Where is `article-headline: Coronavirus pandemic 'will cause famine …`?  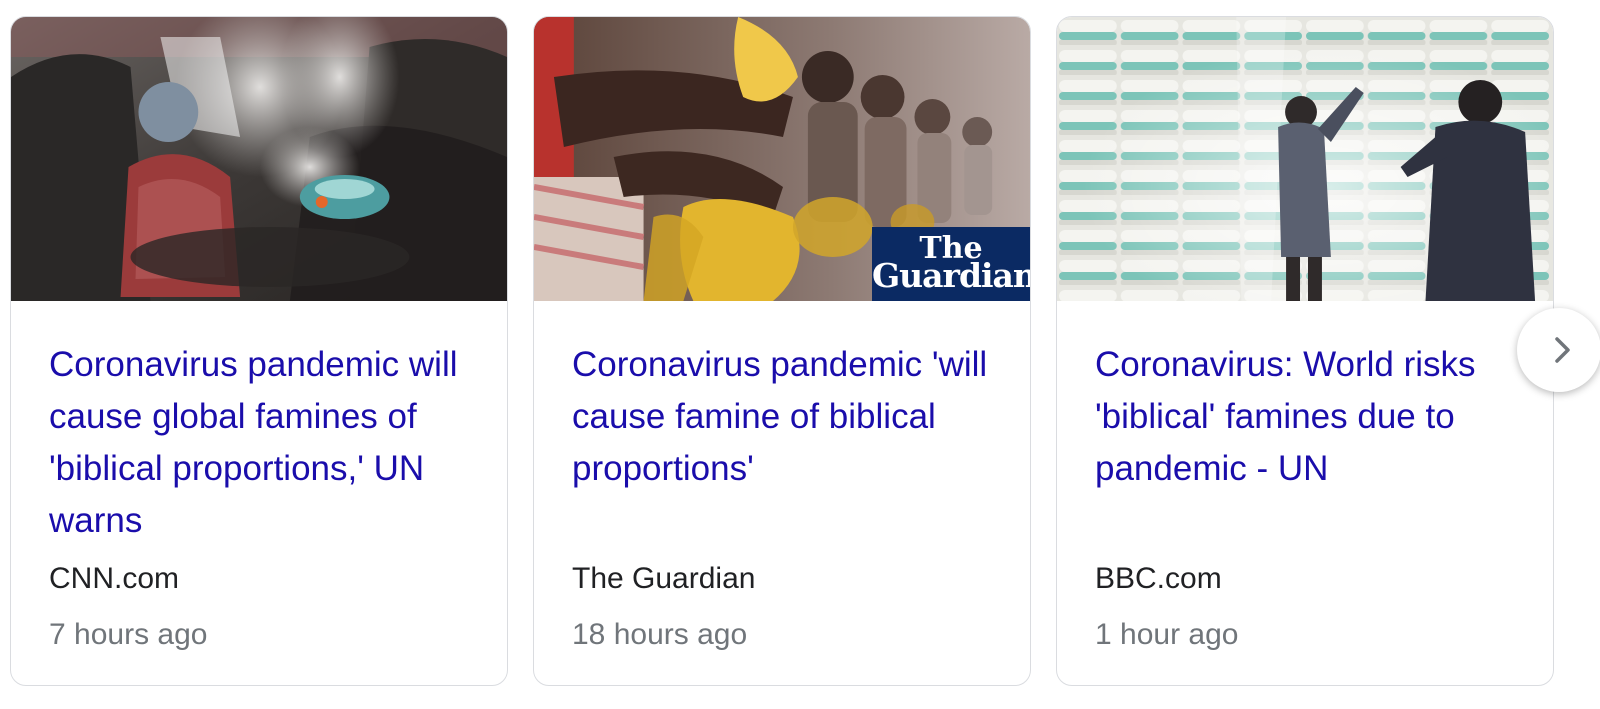
article-headline: Coronavirus pandemic 'will cause famine … is located at coordinates (792, 417).